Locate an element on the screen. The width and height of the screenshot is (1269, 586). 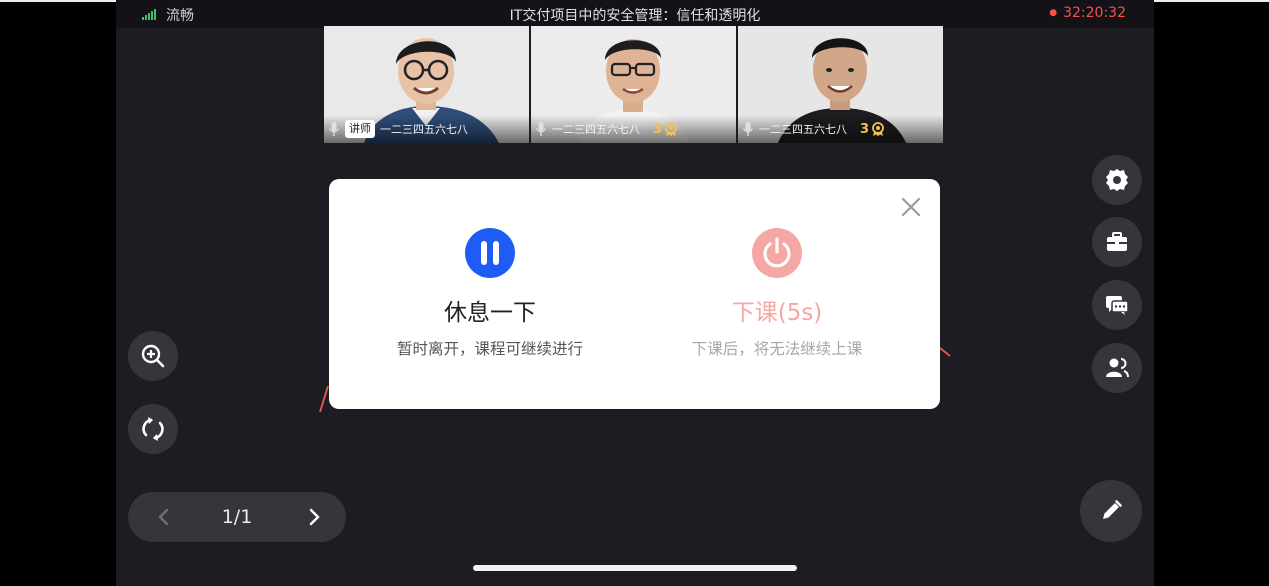
end-class-description: 下课后，将无法继续上课 is located at coordinates (777, 349).